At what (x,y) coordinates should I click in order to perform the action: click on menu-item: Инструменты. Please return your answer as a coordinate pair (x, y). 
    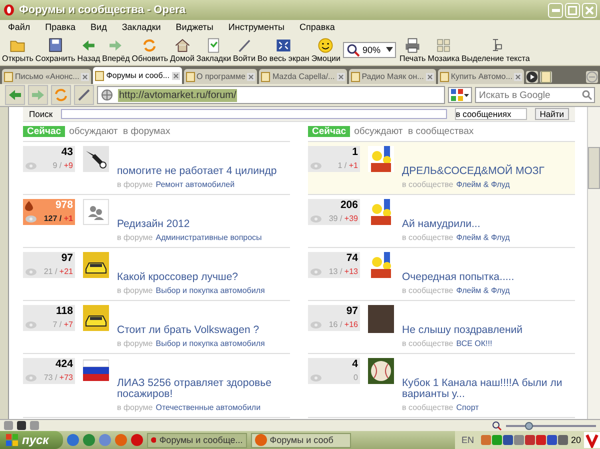
    Looking at the image, I should click on (256, 27).